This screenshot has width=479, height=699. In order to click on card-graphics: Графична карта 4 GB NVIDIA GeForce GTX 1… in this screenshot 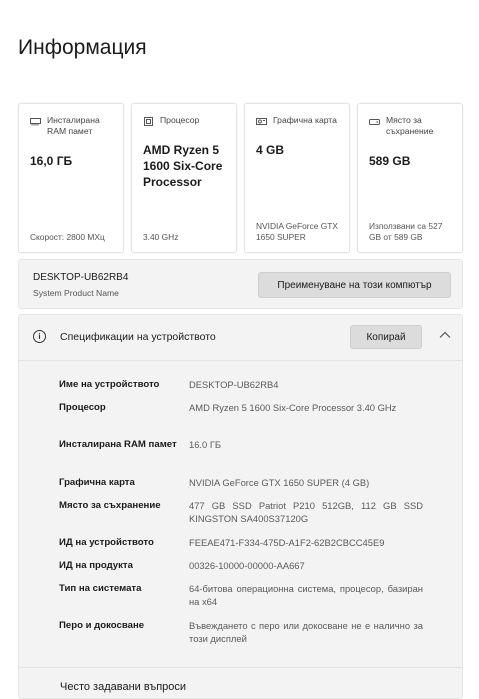, I will do `click(297, 178)`.